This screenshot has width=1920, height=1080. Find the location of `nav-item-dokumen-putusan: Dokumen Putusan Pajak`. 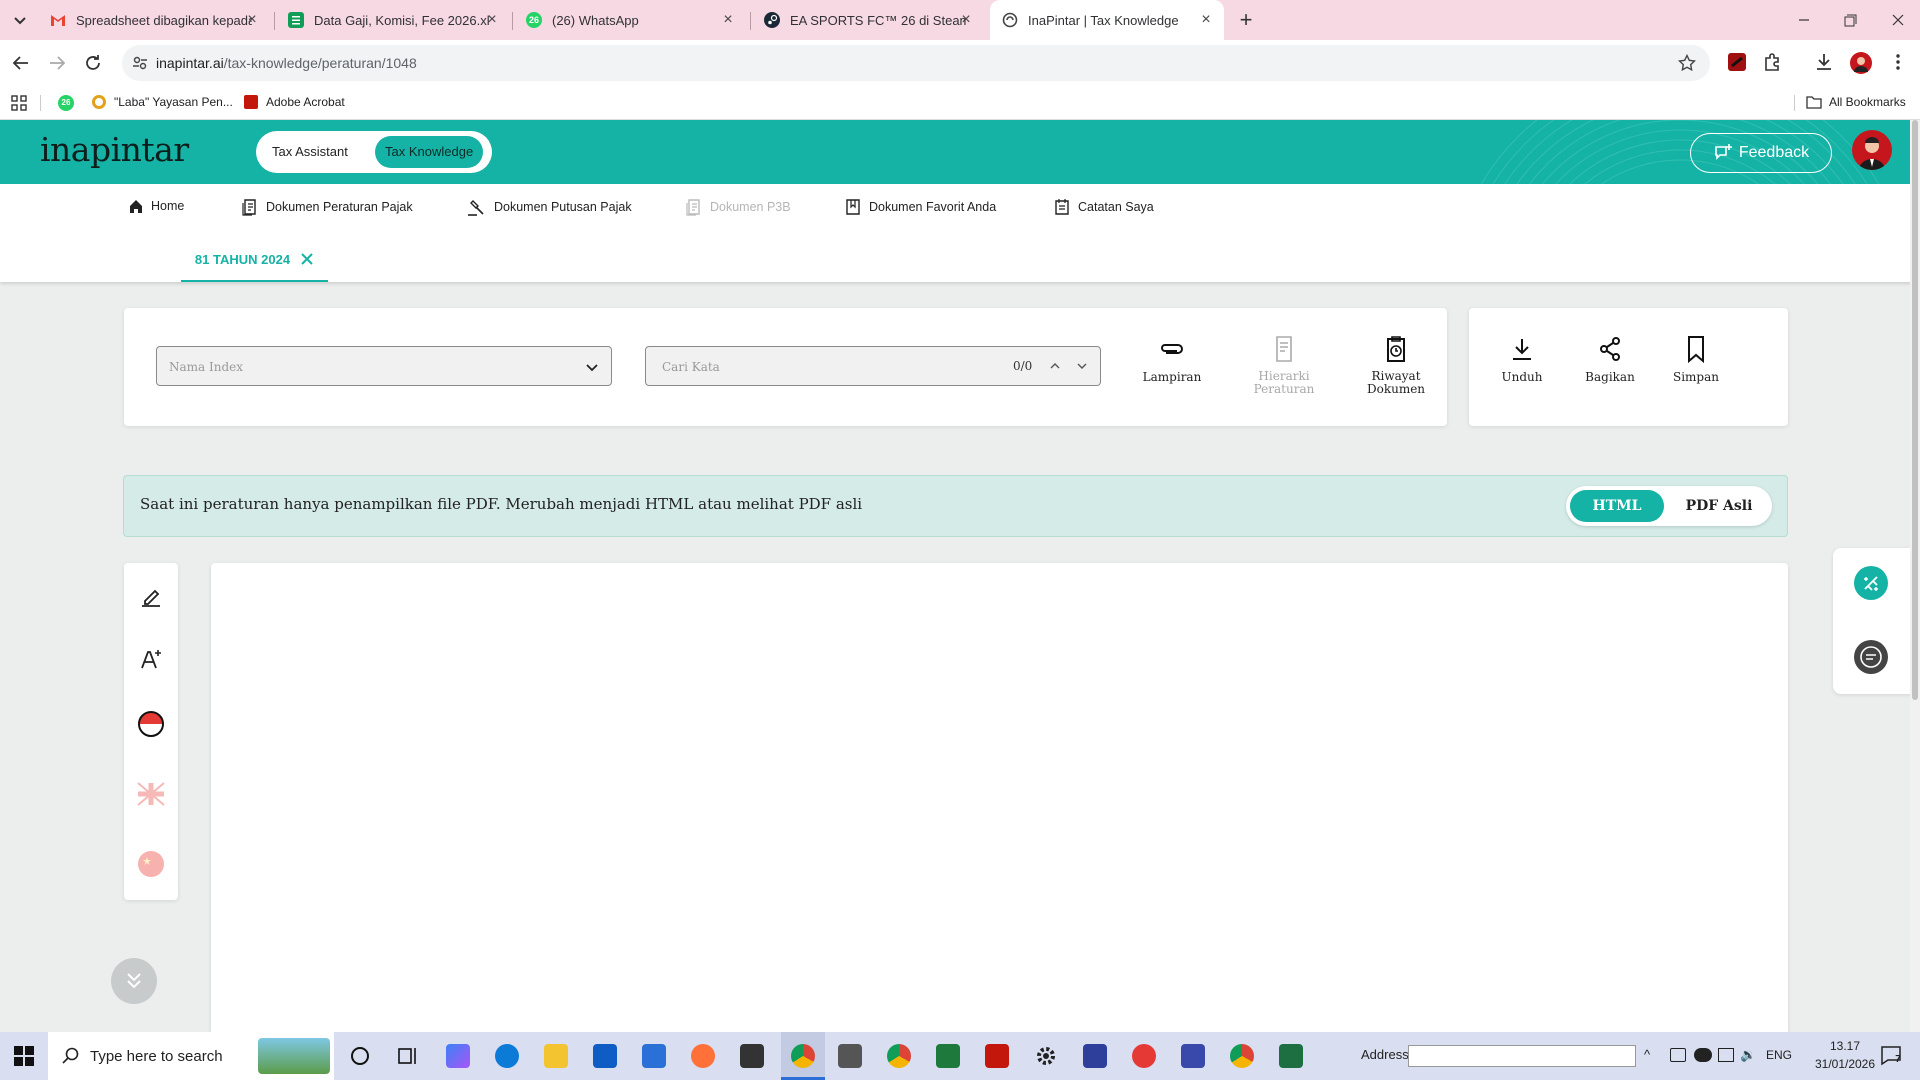

nav-item-dokumen-putusan: Dokumen Putusan Pajak is located at coordinates (549, 207).